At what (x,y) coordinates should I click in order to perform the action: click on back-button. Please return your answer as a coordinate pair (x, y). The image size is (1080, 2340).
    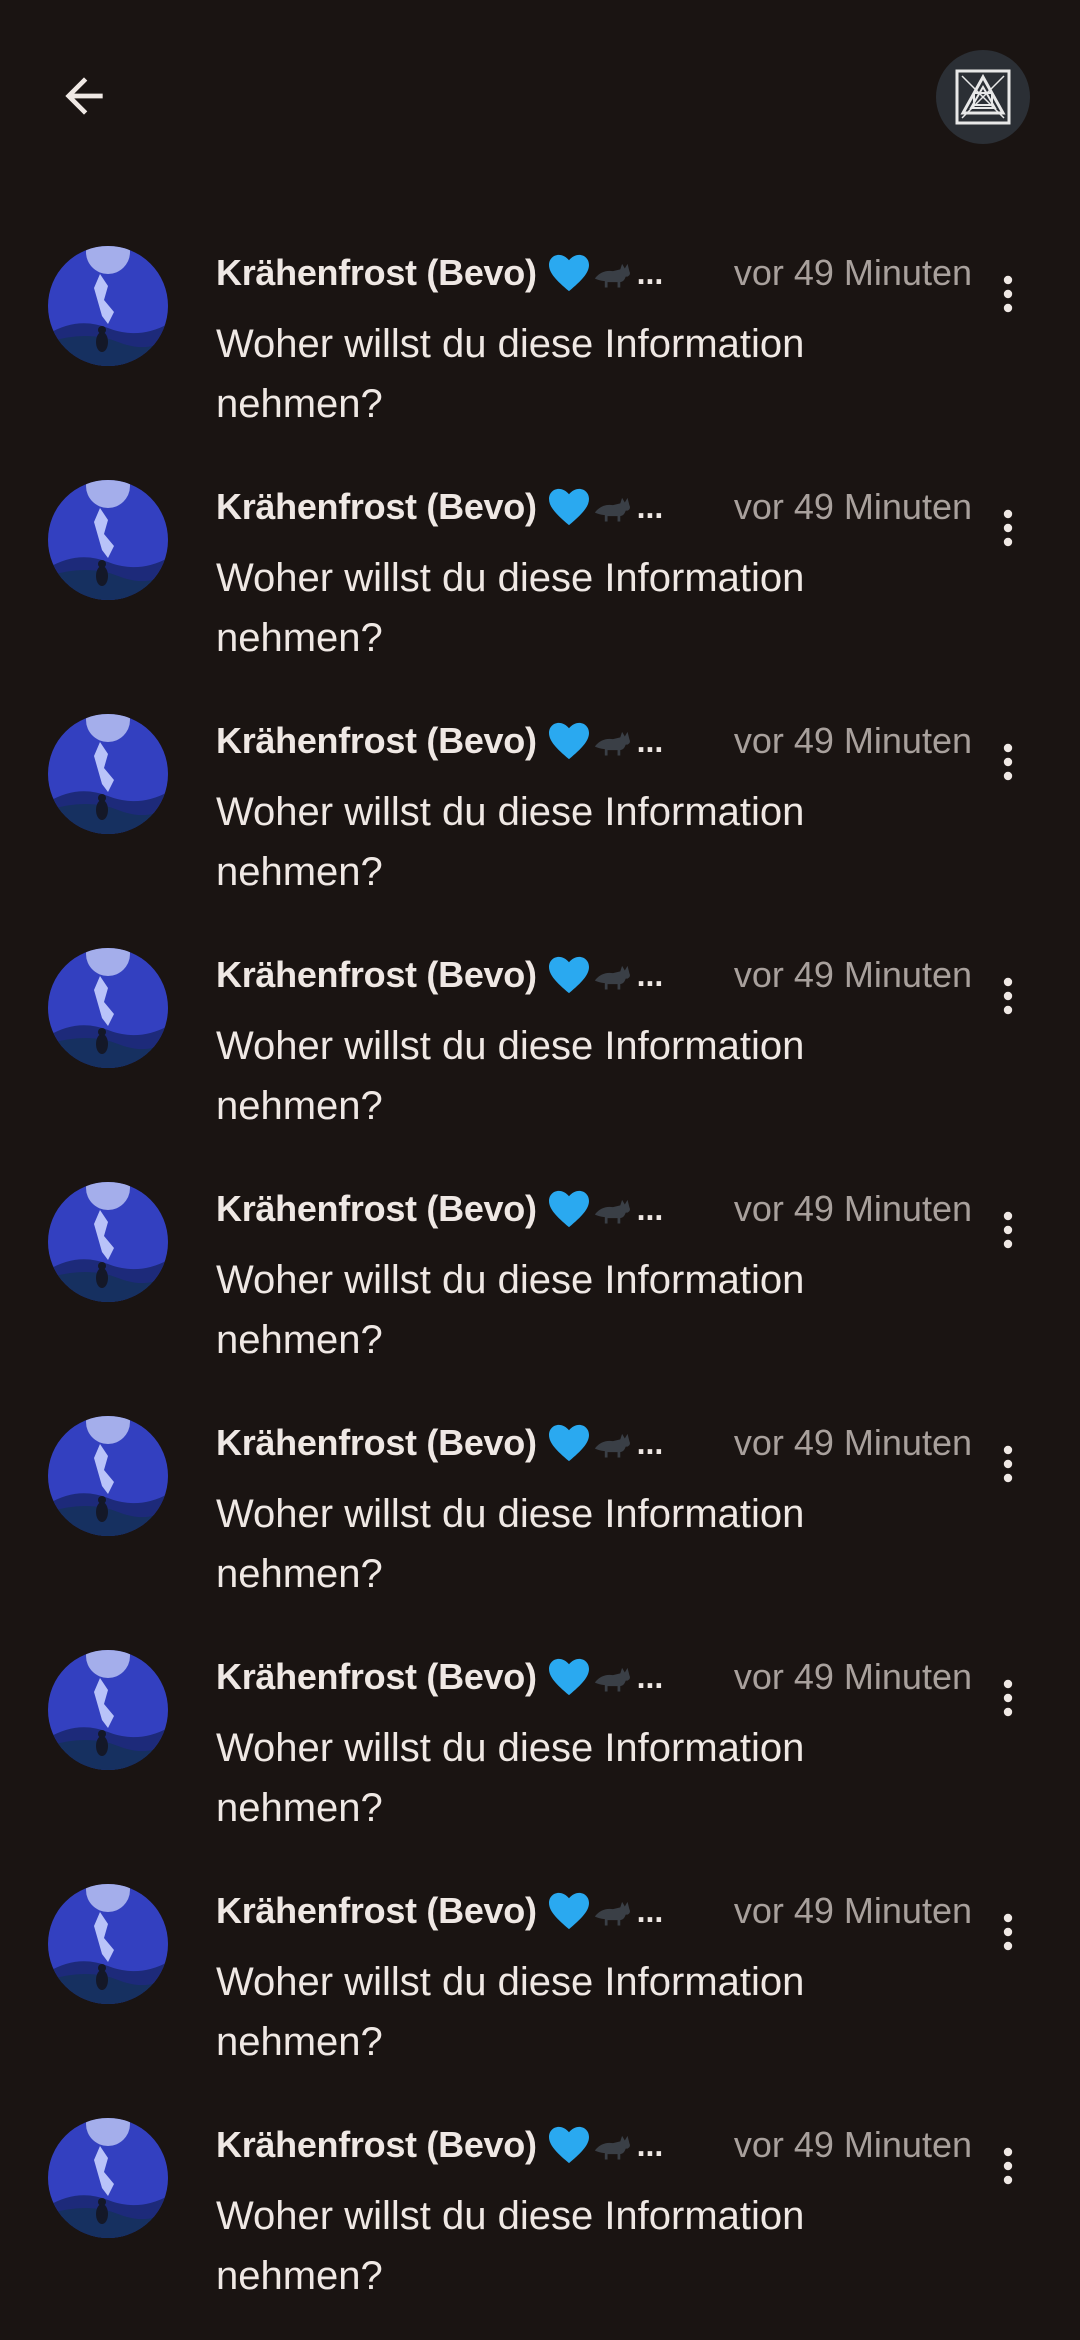
    Looking at the image, I should click on (84, 96).